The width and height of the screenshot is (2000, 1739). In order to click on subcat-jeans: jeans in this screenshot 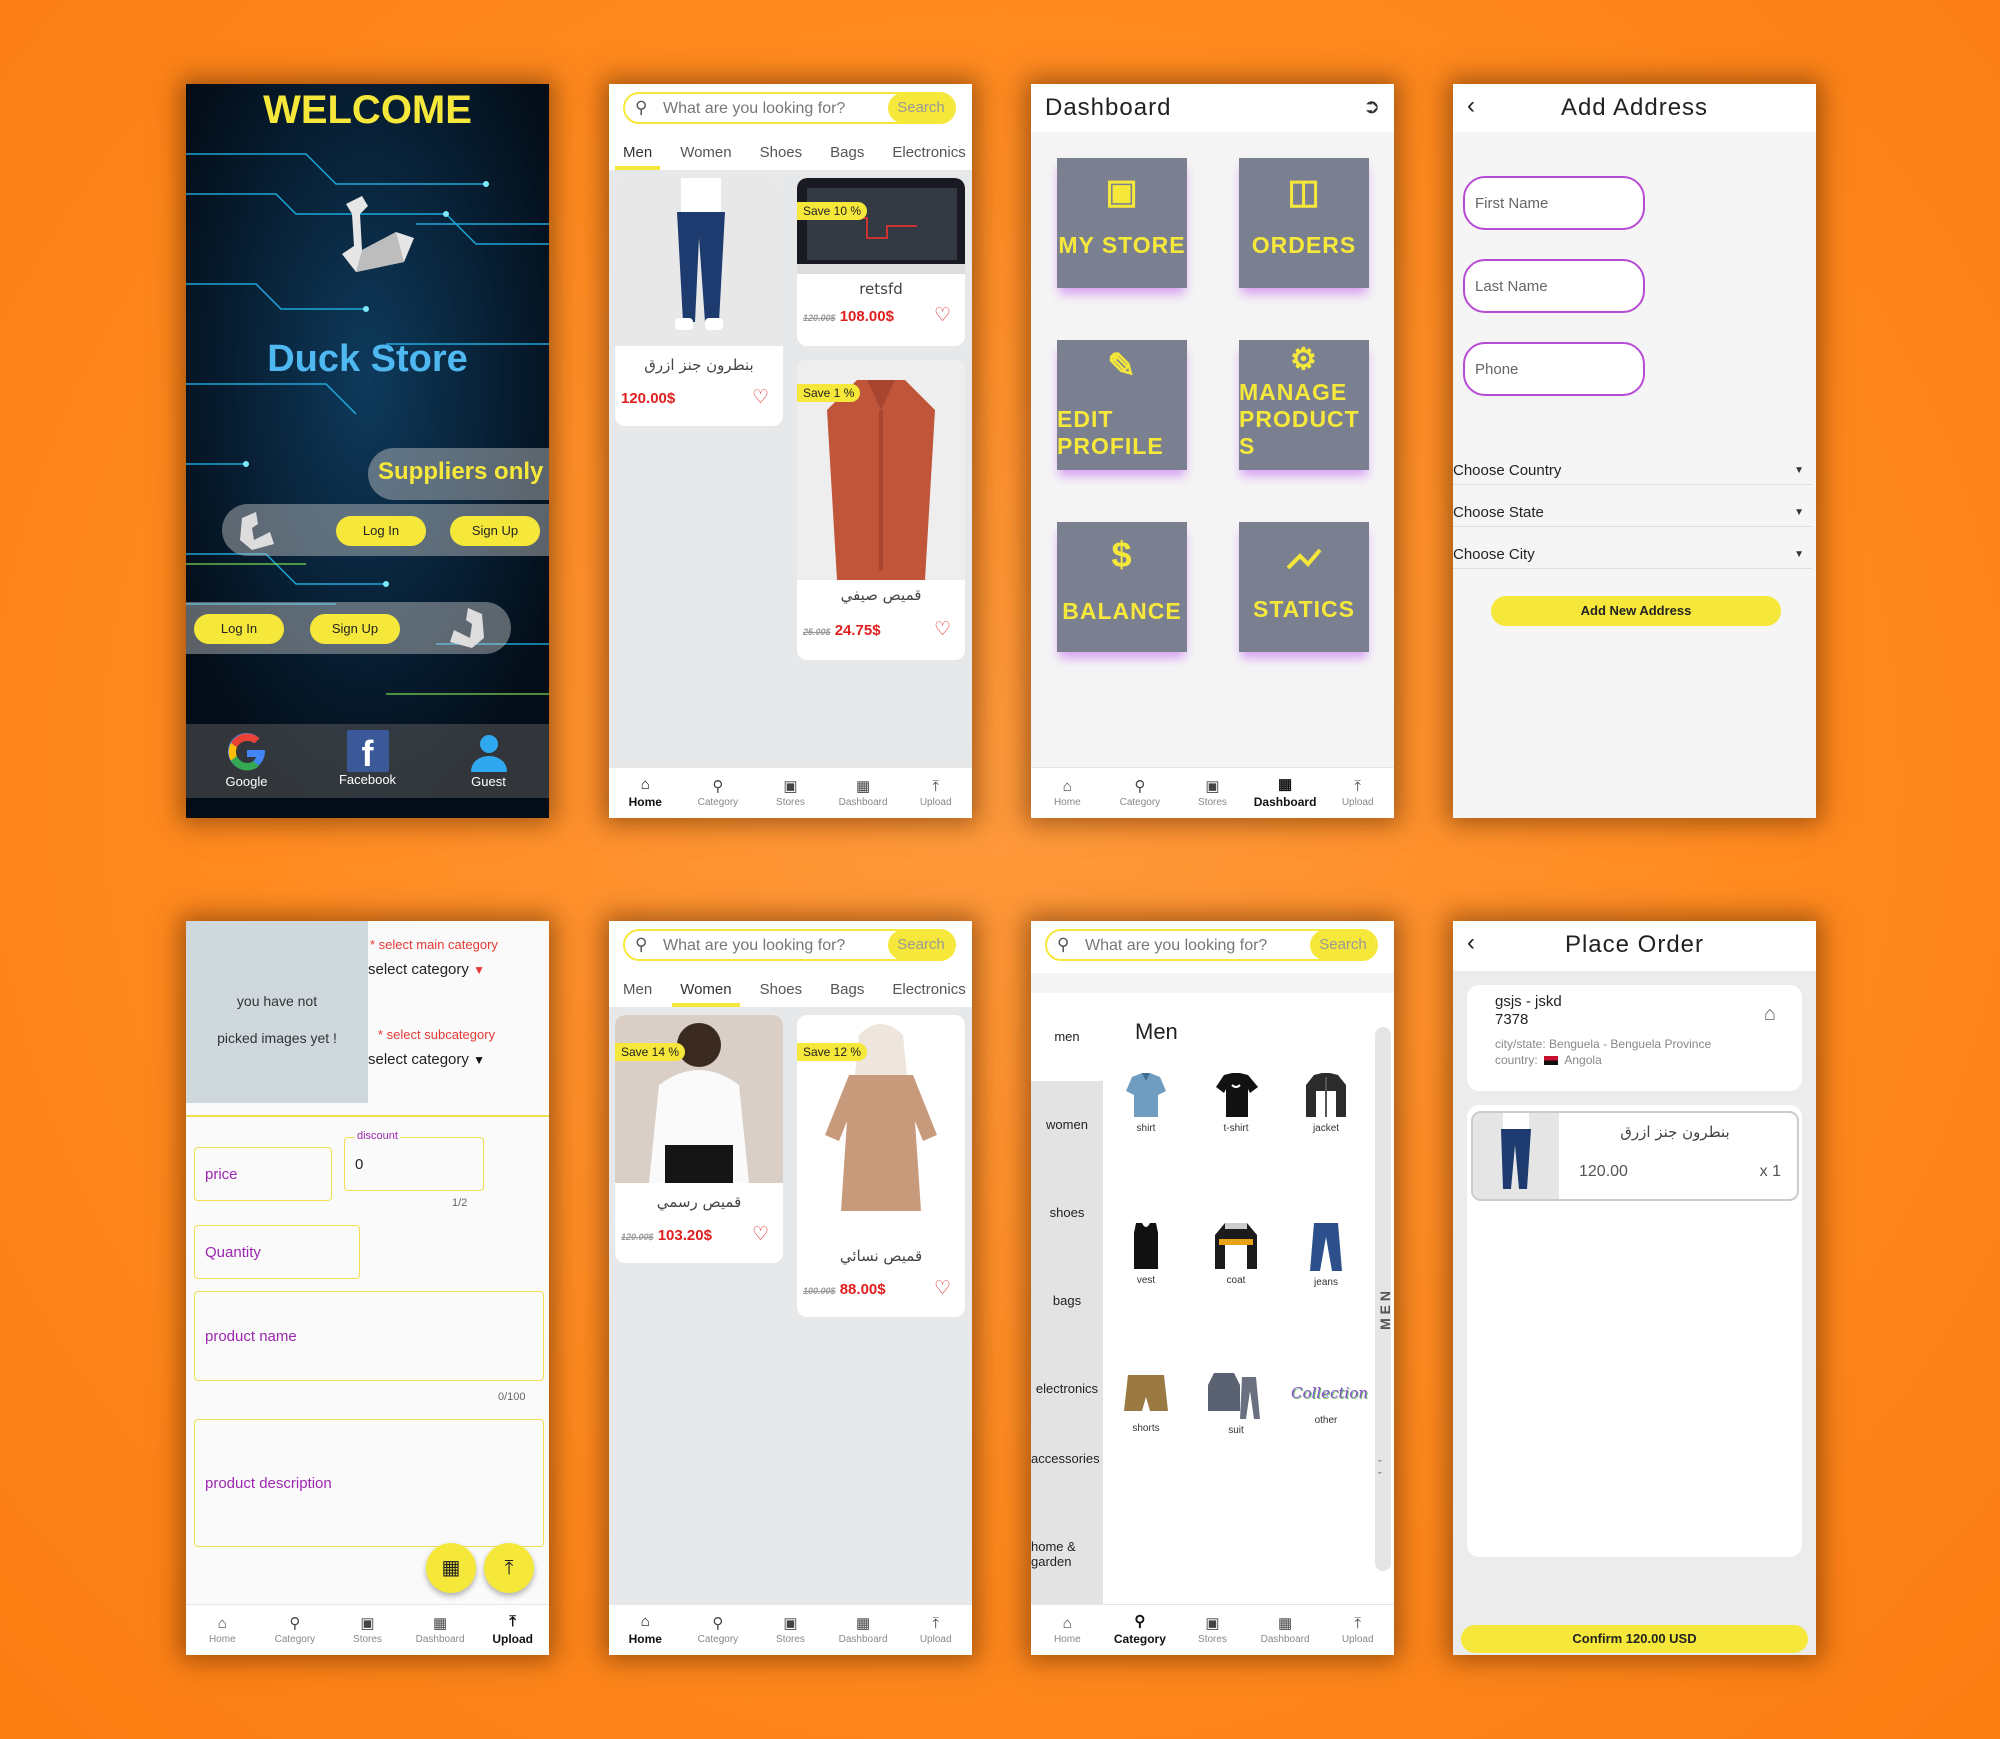, I will do `click(1326, 1254)`.